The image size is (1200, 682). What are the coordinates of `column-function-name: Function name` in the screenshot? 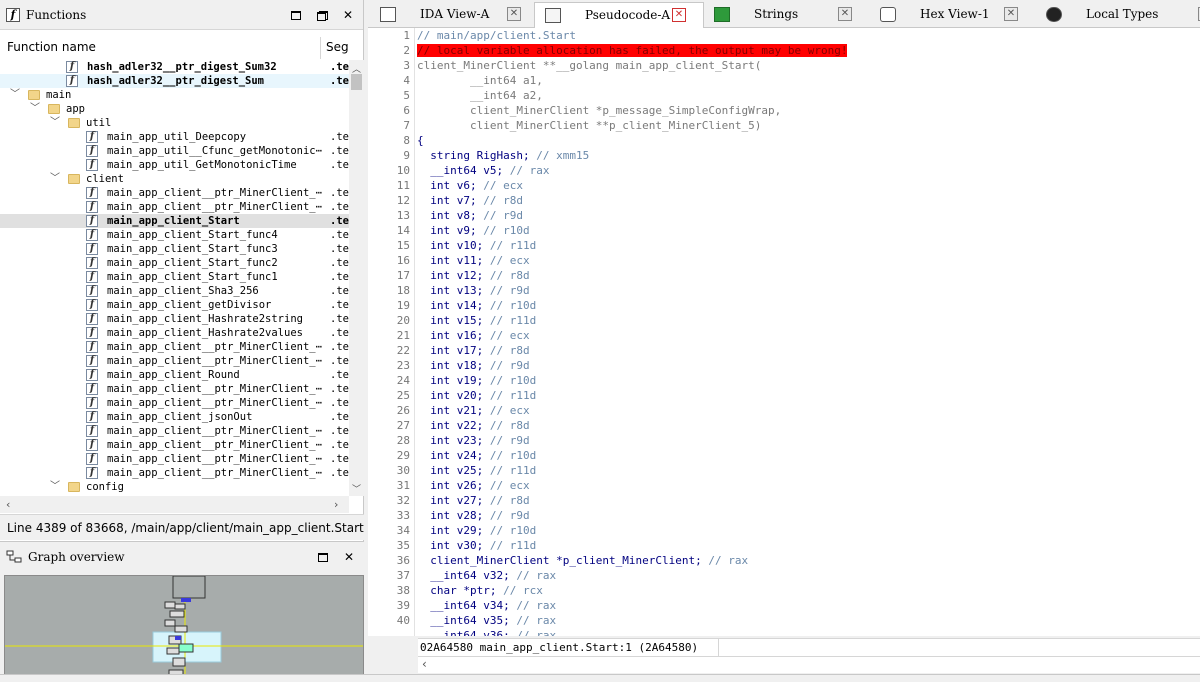 It's located at (51, 47).